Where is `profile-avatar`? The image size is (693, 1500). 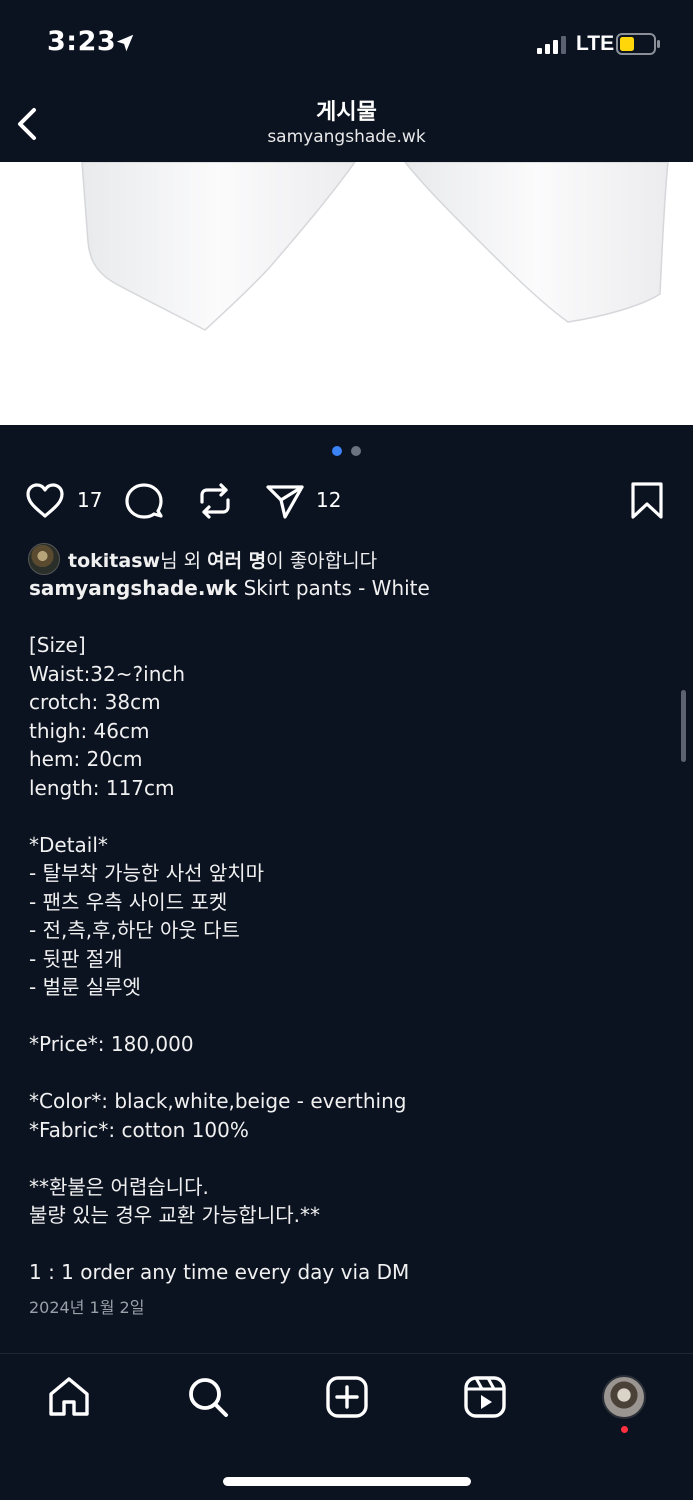 profile-avatar is located at coordinates (624, 1397).